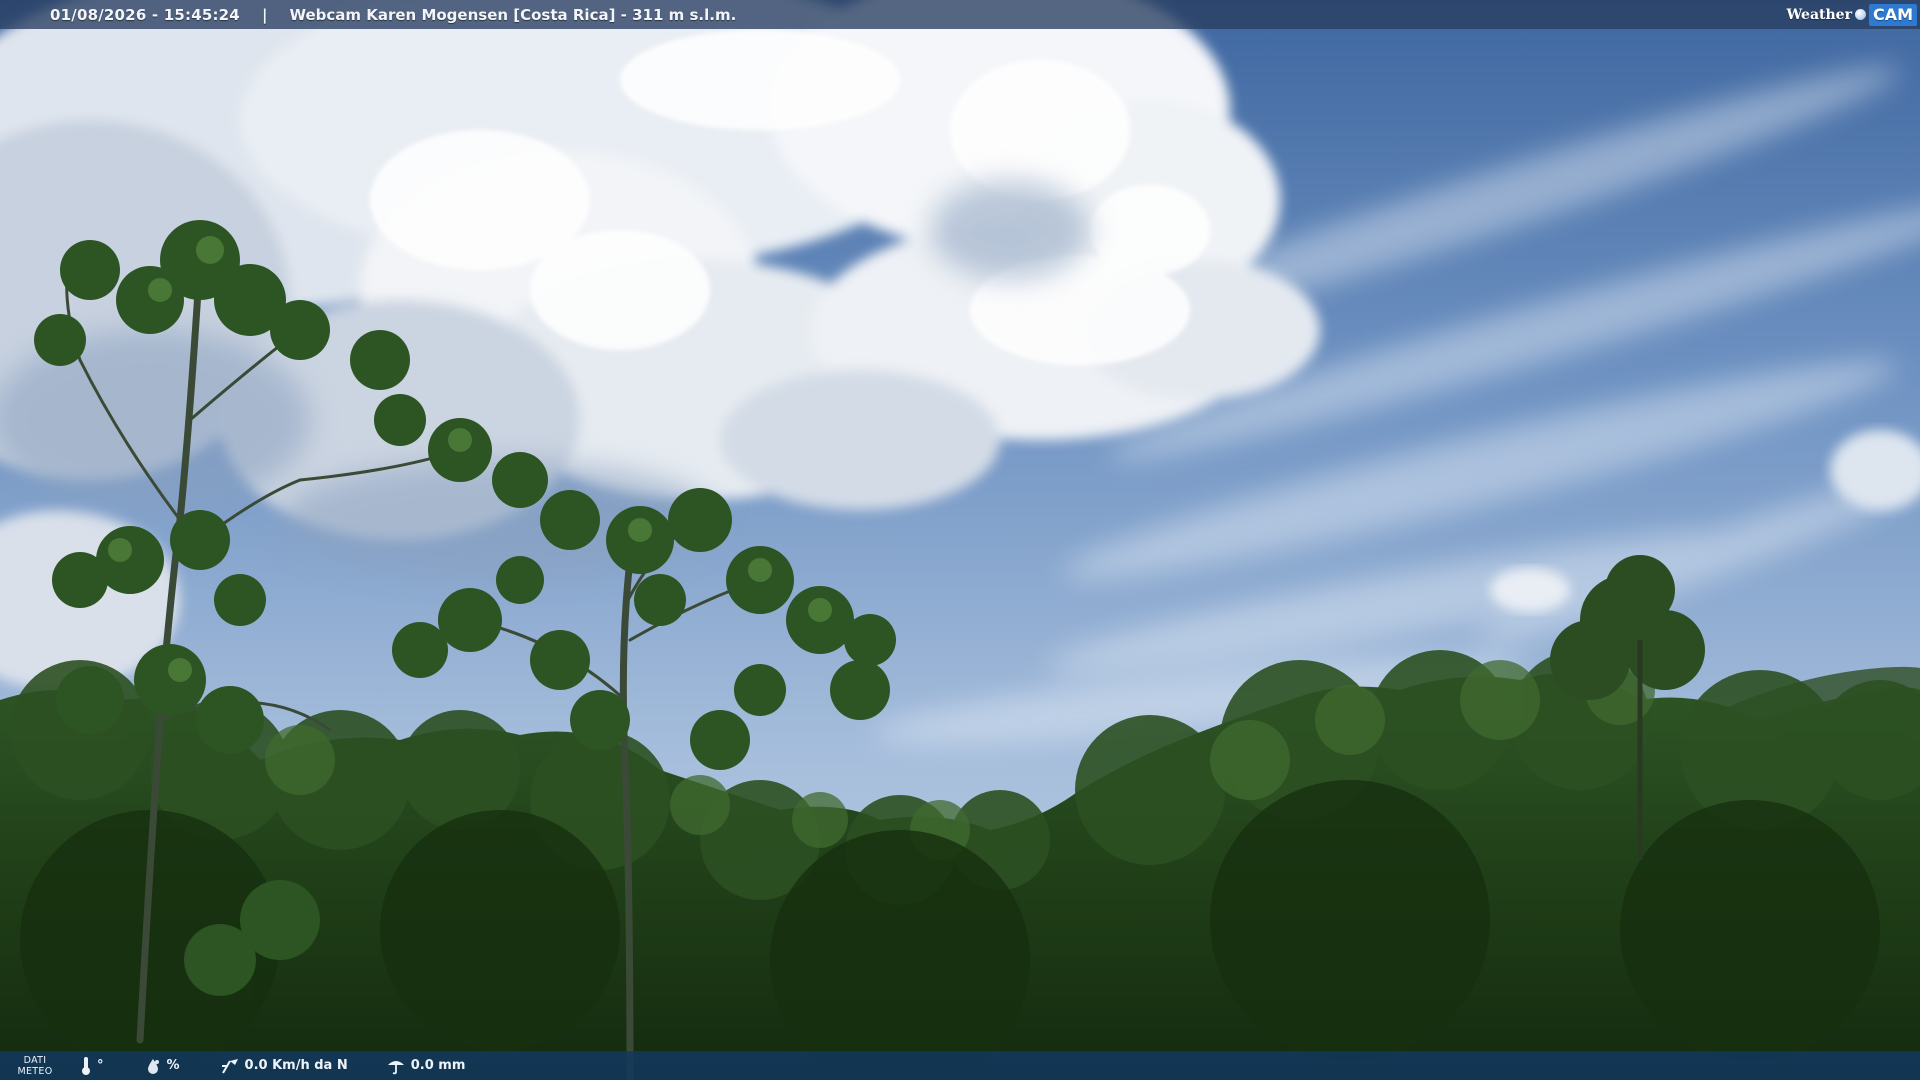  Describe the element at coordinates (162, 1066) in the screenshot. I see `humidity-reading: %` at that location.